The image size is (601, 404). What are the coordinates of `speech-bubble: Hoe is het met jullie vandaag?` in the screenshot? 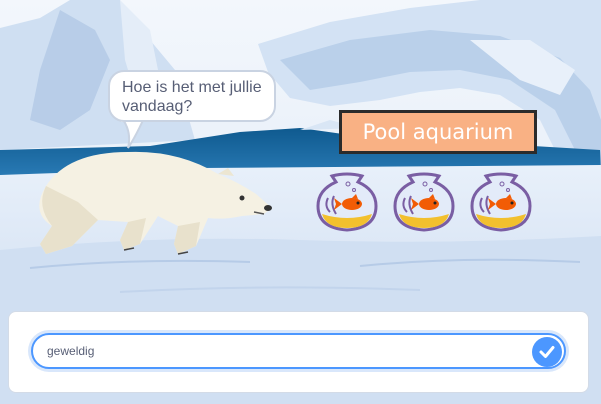 It's located at (192, 96).